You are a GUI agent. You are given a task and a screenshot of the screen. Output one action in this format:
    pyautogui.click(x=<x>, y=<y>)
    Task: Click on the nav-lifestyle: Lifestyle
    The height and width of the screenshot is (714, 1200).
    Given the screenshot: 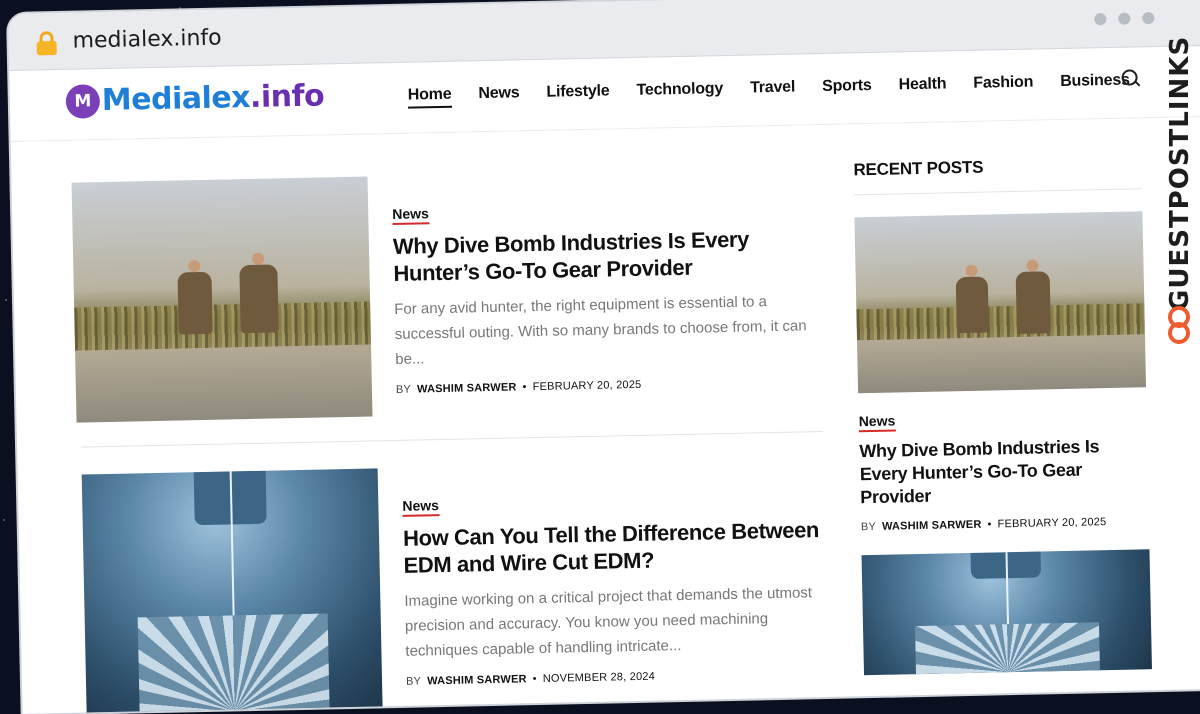 What is the action you would take?
    pyautogui.click(x=578, y=93)
    